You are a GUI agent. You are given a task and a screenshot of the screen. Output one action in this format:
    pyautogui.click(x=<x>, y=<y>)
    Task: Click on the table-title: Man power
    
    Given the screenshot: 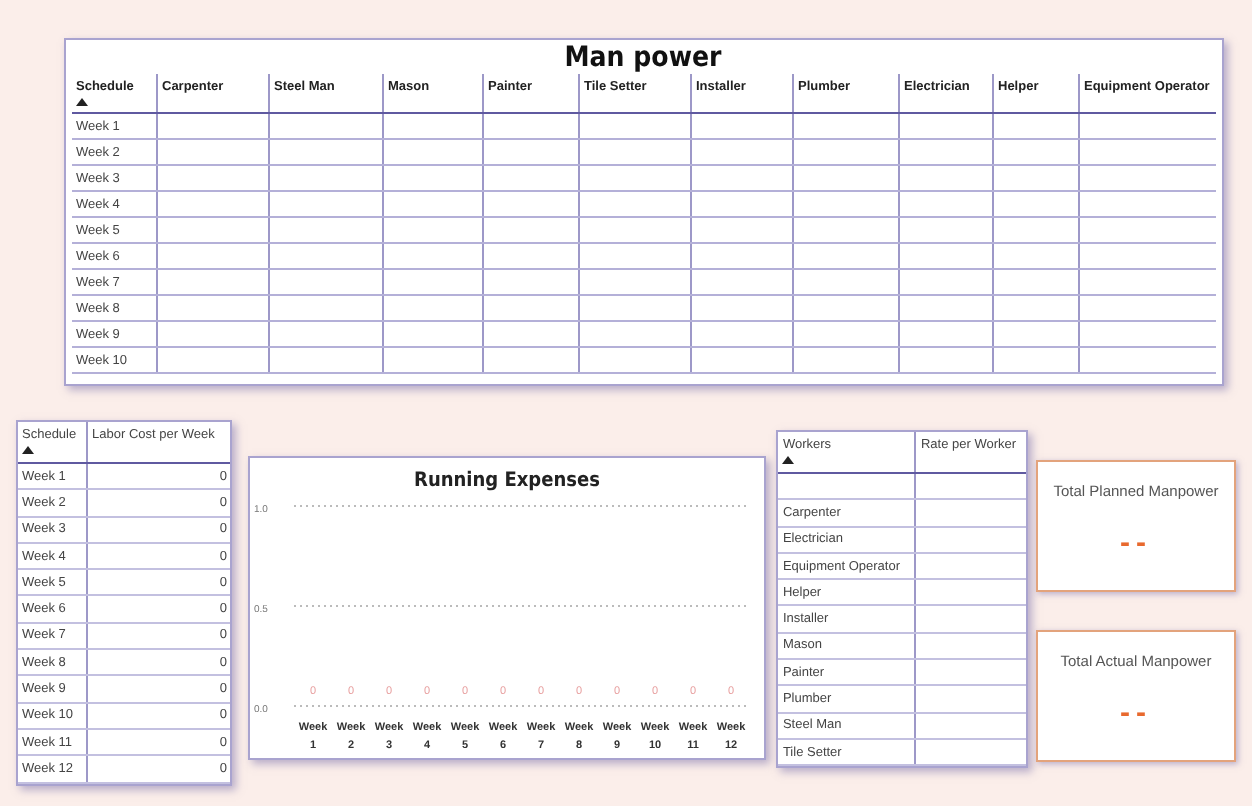 What is the action you would take?
    pyautogui.click(x=643, y=58)
    